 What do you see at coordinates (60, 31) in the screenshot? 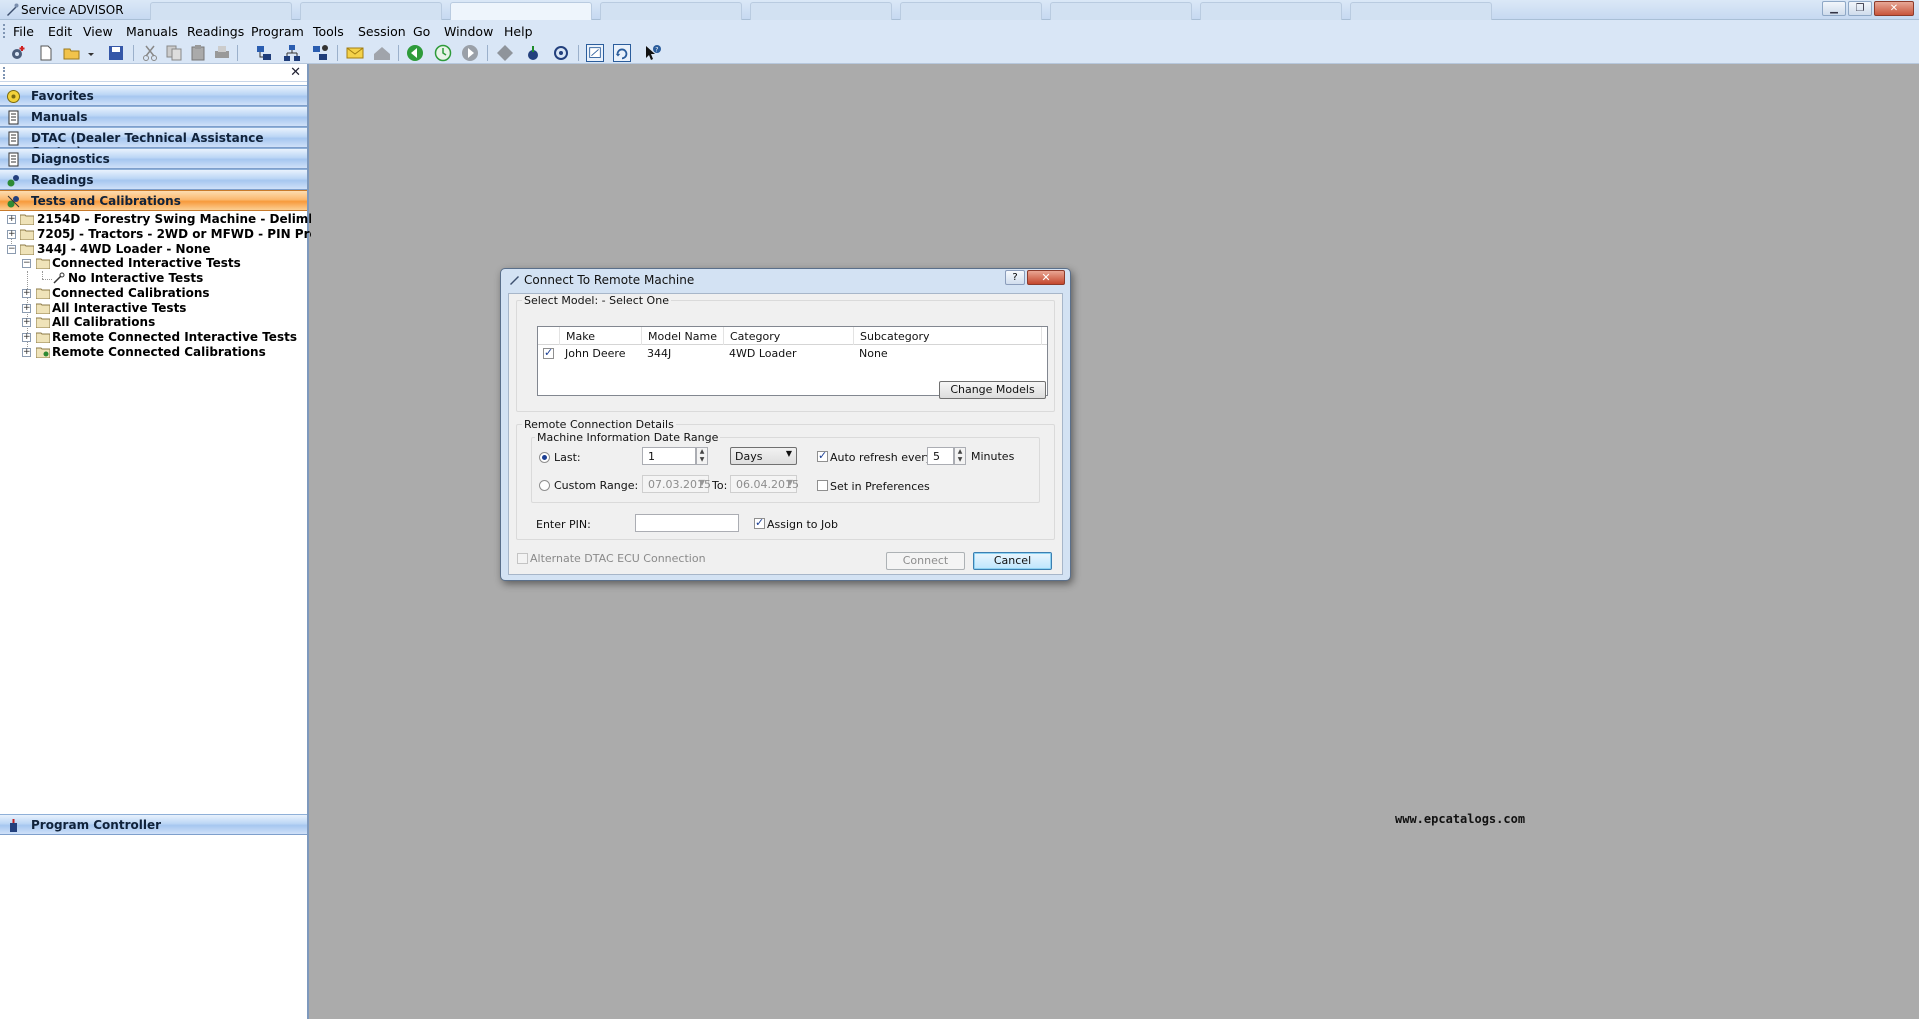
I see `menu-edit: Edit` at bounding box center [60, 31].